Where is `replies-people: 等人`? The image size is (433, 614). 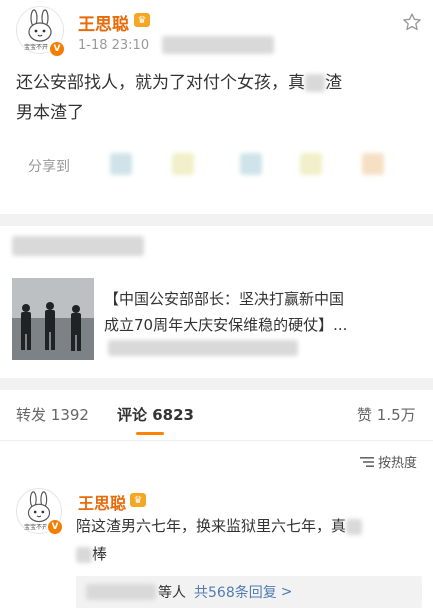
replies-people: 等人 is located at coordinates (172, 593).